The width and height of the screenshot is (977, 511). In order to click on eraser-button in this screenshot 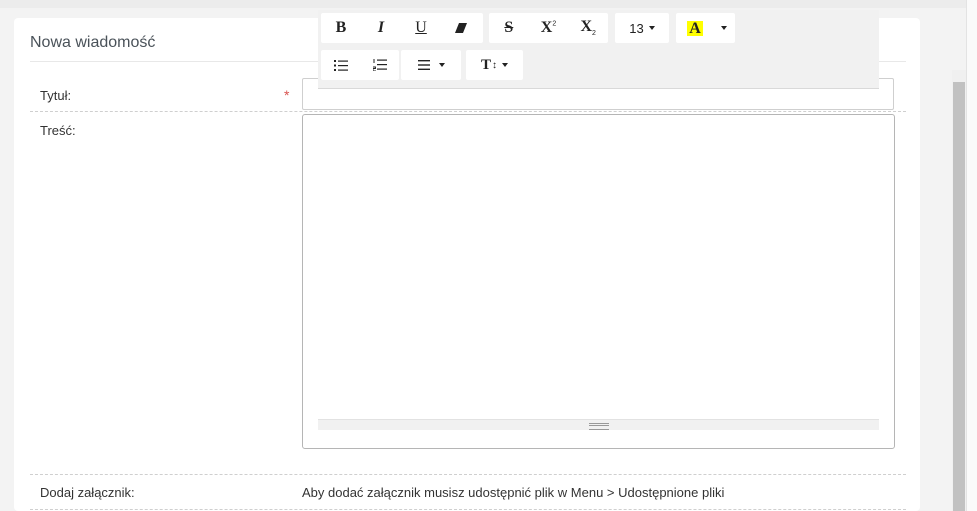, I will do `click(461, 28)`.